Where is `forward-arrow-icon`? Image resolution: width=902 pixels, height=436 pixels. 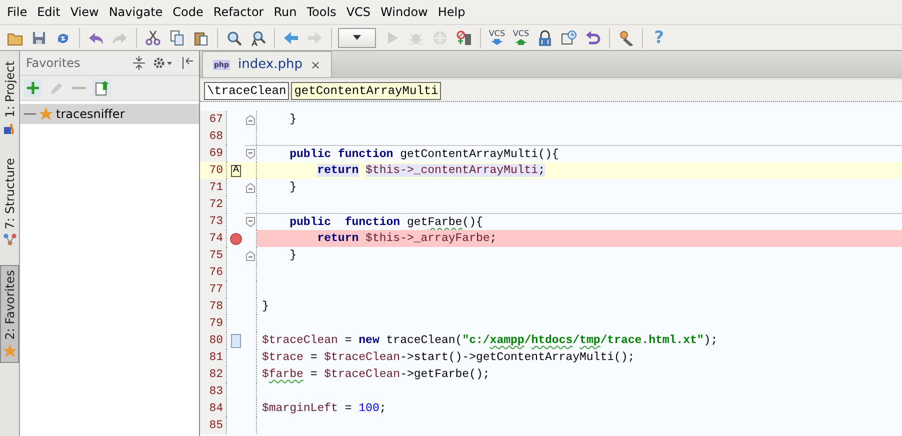
forward-arrow-icon is located at coordinates (315, 38).